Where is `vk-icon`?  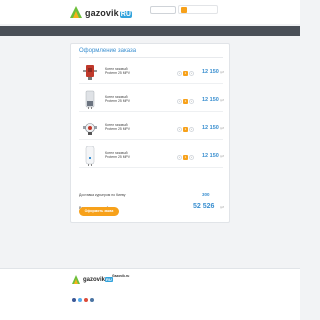
vk-icon is located at coordinates (92, 300).